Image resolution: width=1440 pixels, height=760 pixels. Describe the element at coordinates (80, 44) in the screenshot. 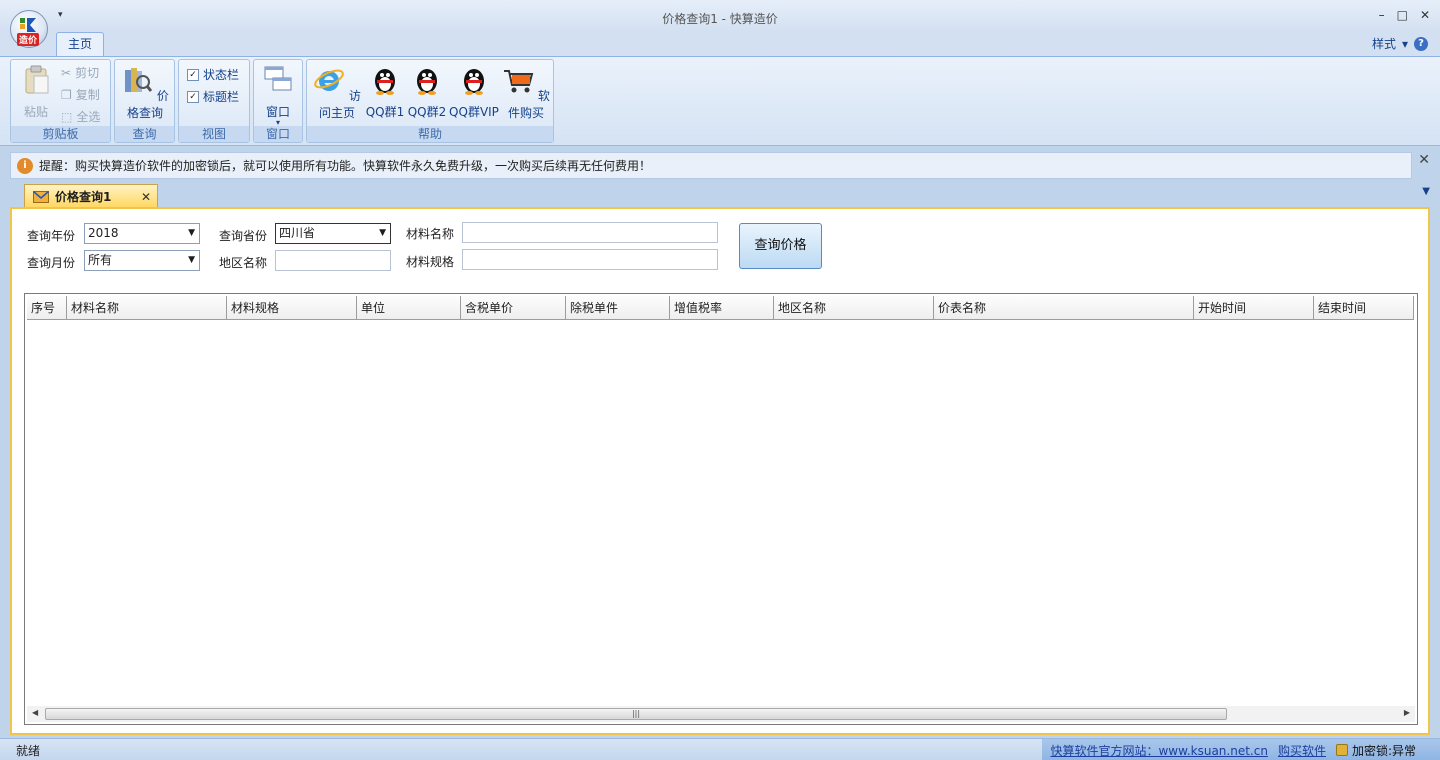

I see `tab-home: 主页` at that location.